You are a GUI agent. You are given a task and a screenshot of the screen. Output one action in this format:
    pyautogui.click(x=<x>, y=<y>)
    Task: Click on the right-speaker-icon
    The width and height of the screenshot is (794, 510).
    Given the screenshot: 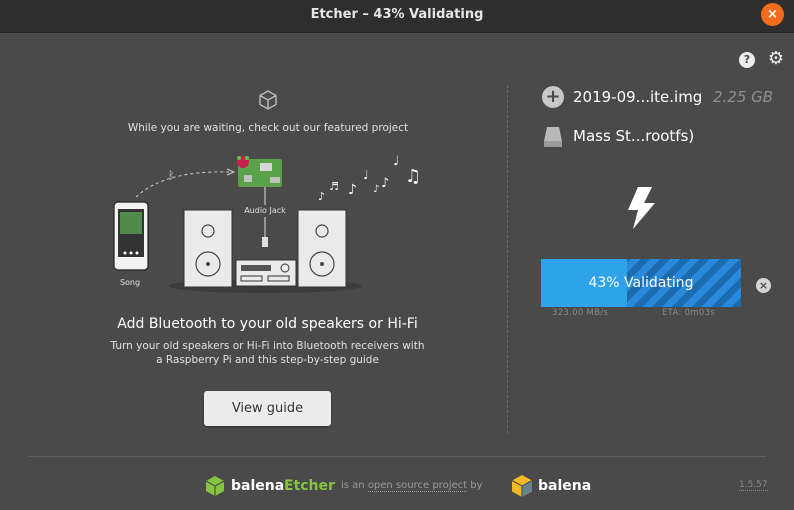 What is the action you would take?
    pyautogui.click(x=322, y=248)
    